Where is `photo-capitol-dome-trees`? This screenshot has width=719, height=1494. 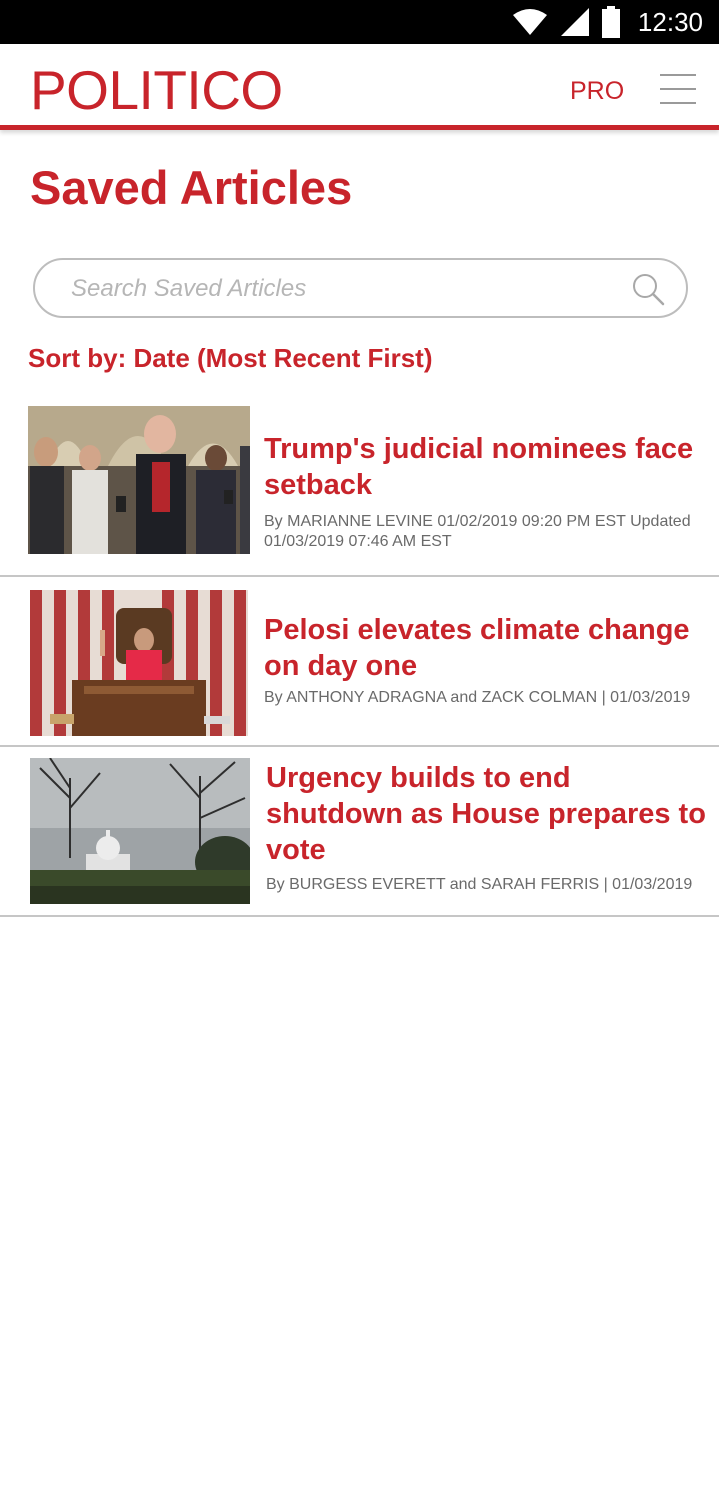
photo-capitol-dome-trees is located at coordinates (140, 831).